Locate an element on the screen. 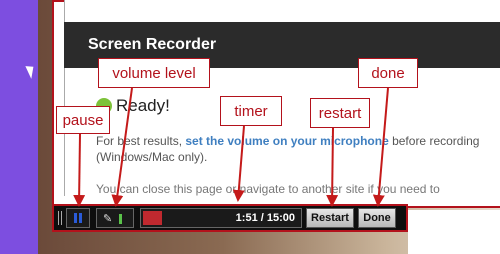 The width and height of the screenshot is (500, 254). pause-icon is located at coordinates (75, 218).